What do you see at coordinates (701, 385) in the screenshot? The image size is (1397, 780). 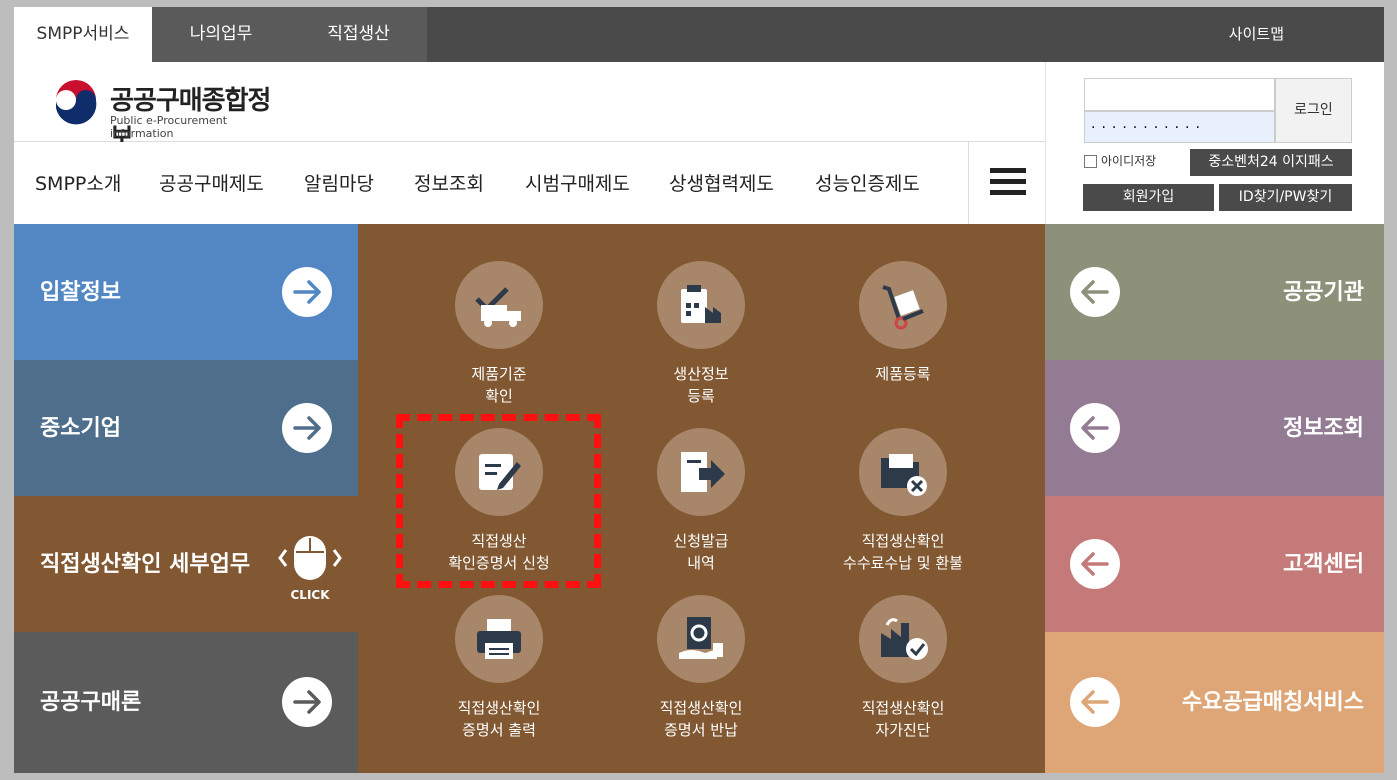 I see `service-label: 생산정보 등록` at bounding box center [701, 385].